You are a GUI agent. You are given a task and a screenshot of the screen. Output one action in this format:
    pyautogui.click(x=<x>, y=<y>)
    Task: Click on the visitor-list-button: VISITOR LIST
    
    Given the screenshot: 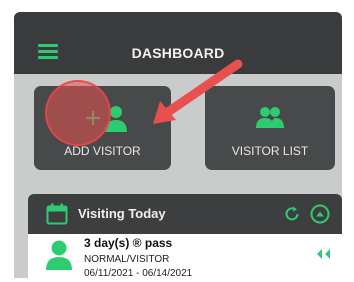 What is the action you would take?
    pyautogui.click(x=270, y=128)
    